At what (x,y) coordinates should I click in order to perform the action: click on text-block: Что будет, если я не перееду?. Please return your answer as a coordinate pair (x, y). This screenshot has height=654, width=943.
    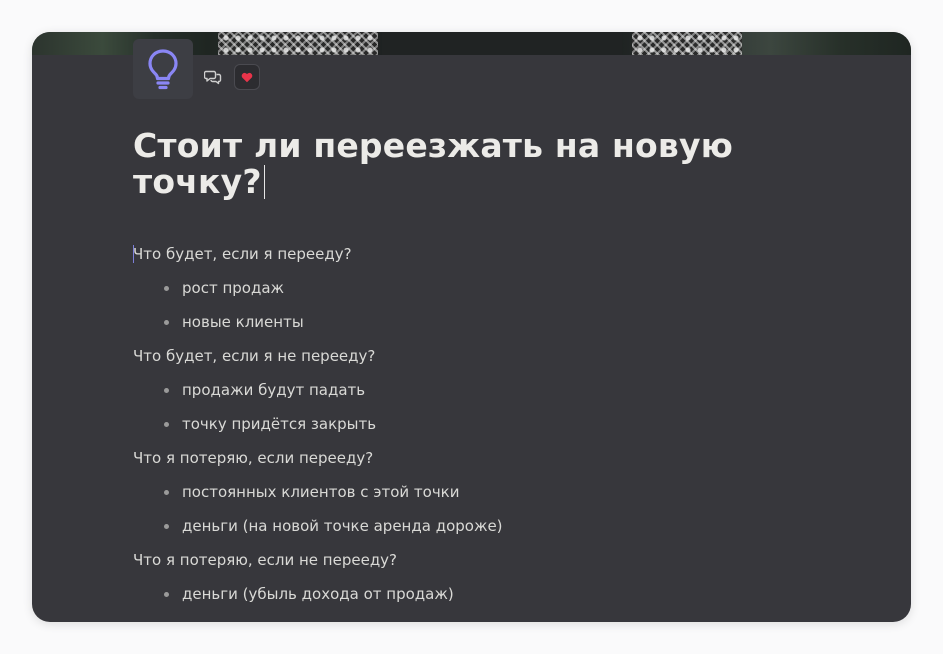
    Looking at the image, I should click on (483, 356).